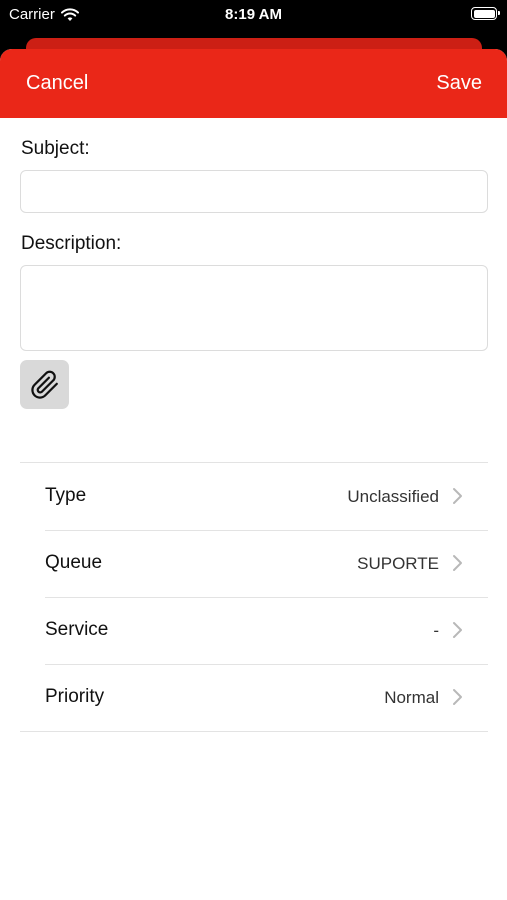 The height and width of the screenshot is (900, 507). I want to click on cancel-button: Cancel, so click(57, 83).